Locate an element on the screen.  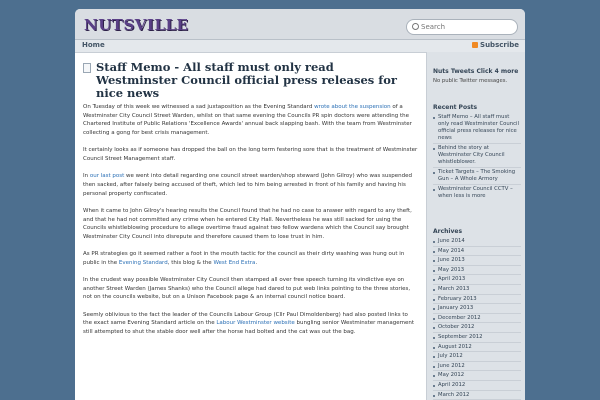
archive-link: May 2012 is located at coordinates (477, 375).